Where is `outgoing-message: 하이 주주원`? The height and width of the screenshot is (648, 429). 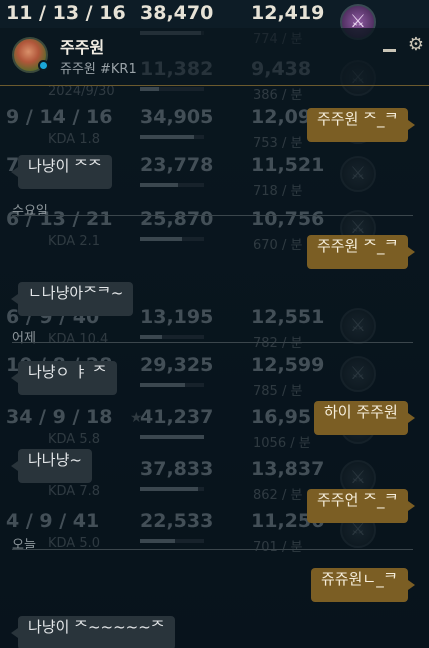
outgoing-message: 하이 주주원 is located at coordinates (364, 418).